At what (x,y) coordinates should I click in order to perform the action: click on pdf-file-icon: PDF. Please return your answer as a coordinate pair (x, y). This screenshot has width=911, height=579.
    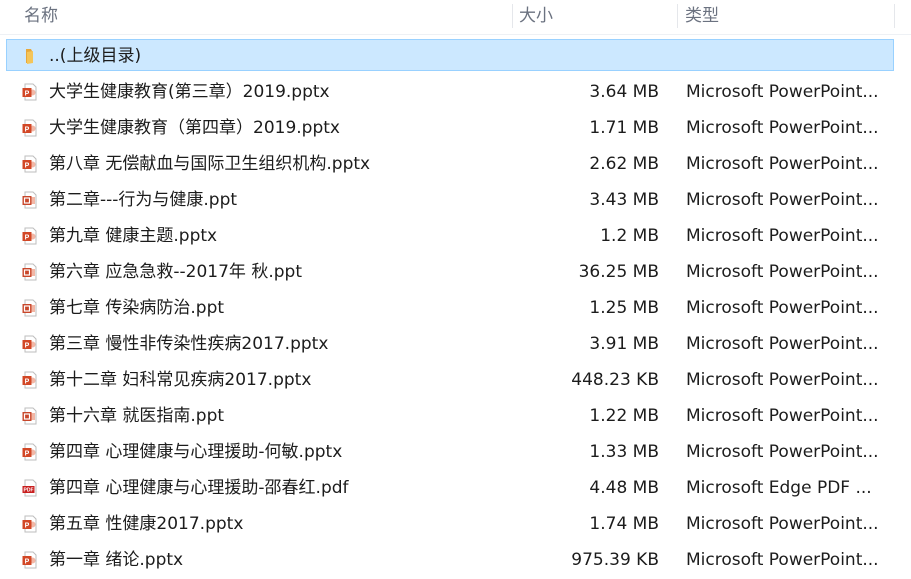
    Looking at the image, I should click on (30, 488).